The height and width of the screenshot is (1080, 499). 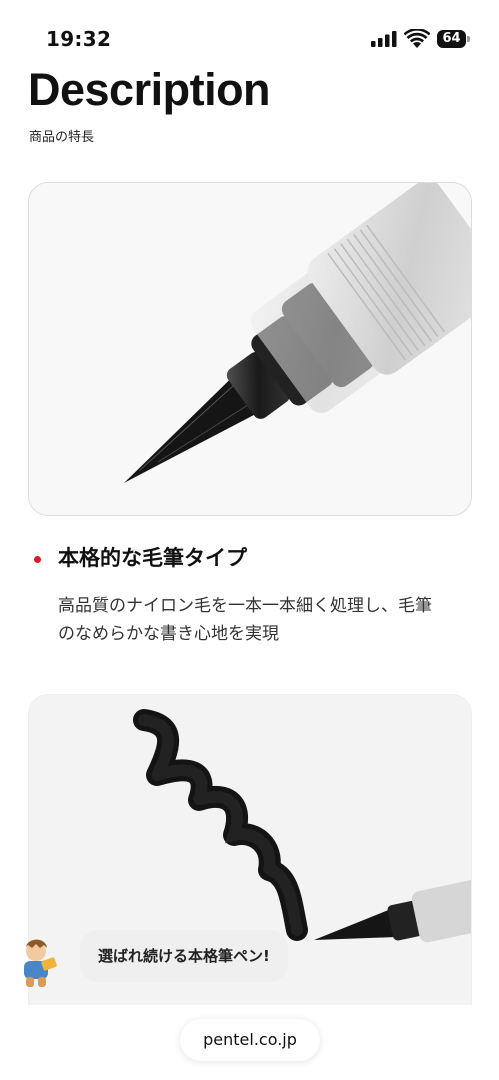 I want to click on chat-bubble: 選ばれ続ける本格筆ペン!, so click(x=184, y=956).